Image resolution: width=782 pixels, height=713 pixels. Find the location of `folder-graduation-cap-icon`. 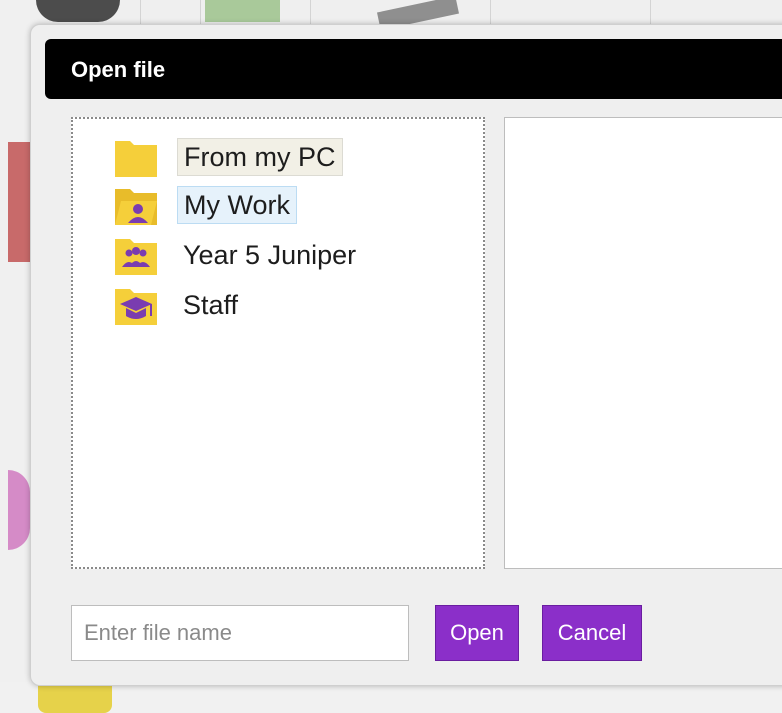

folder-graduation-cap-icon is located at coordinates (136, 305).